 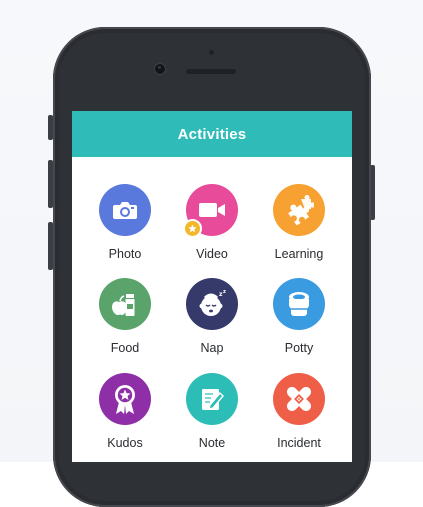 I want to click on activity-nap-circle: z z, so click(x=212, y=304).